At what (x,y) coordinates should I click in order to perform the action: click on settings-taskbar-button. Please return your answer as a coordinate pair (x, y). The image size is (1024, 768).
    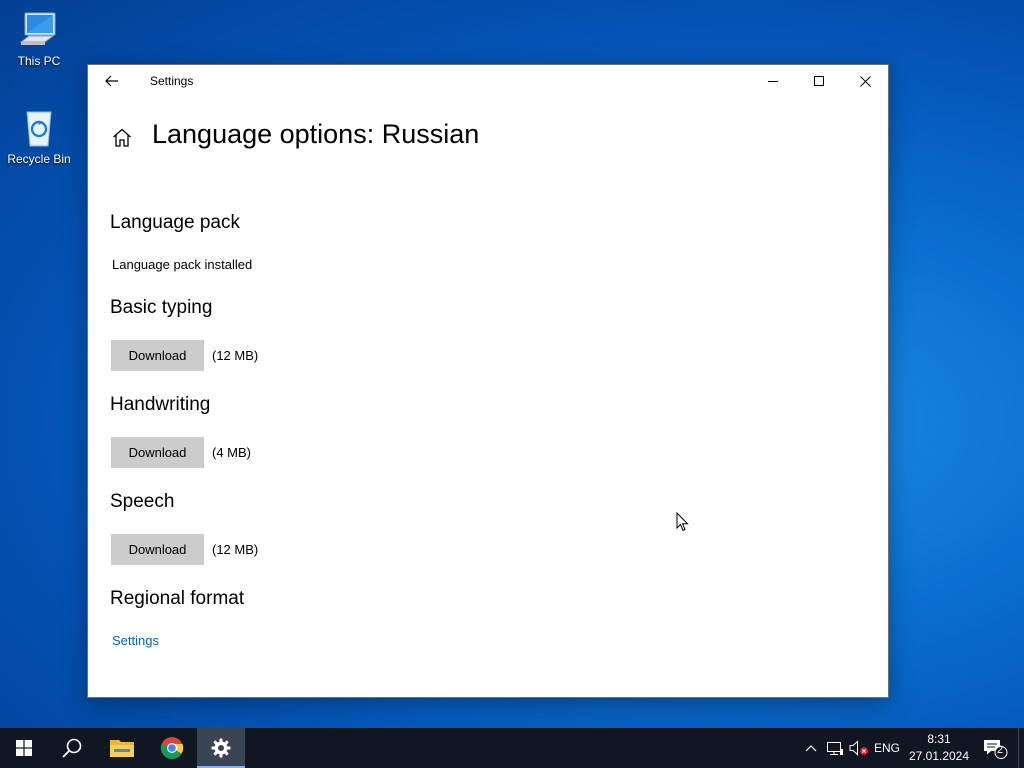
    Looking at the image, I should click on (221, 748).